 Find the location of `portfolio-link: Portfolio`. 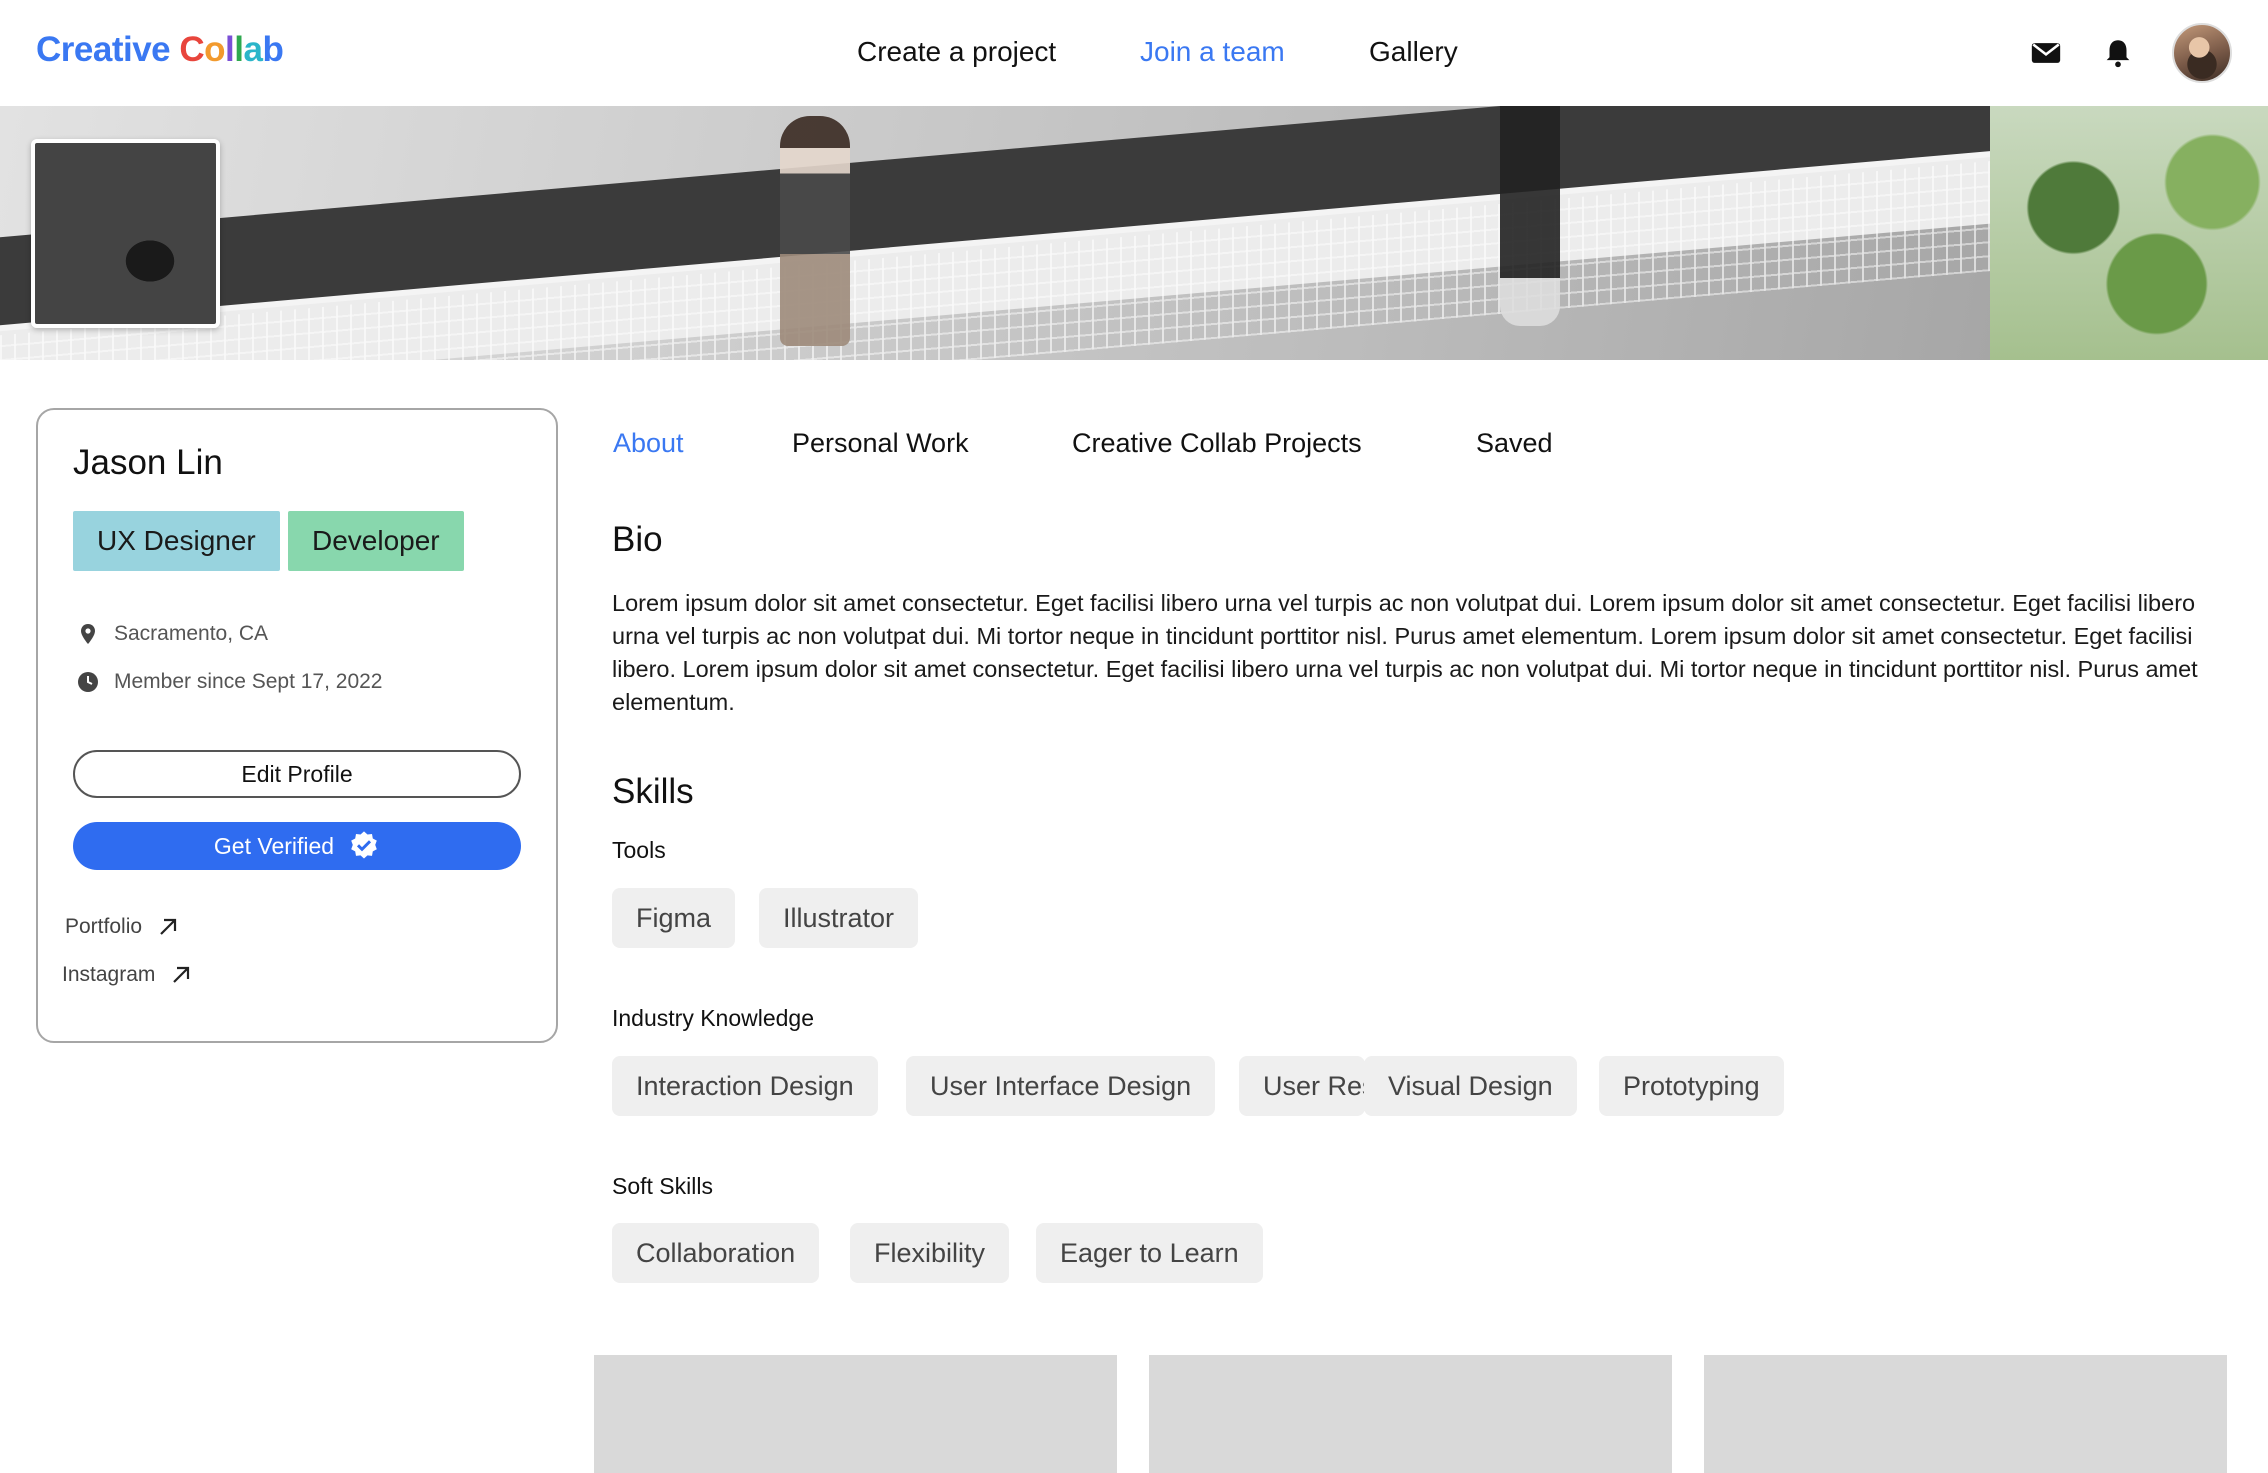

portfolio-link: Portfolio is located at coordinates (122, 927).